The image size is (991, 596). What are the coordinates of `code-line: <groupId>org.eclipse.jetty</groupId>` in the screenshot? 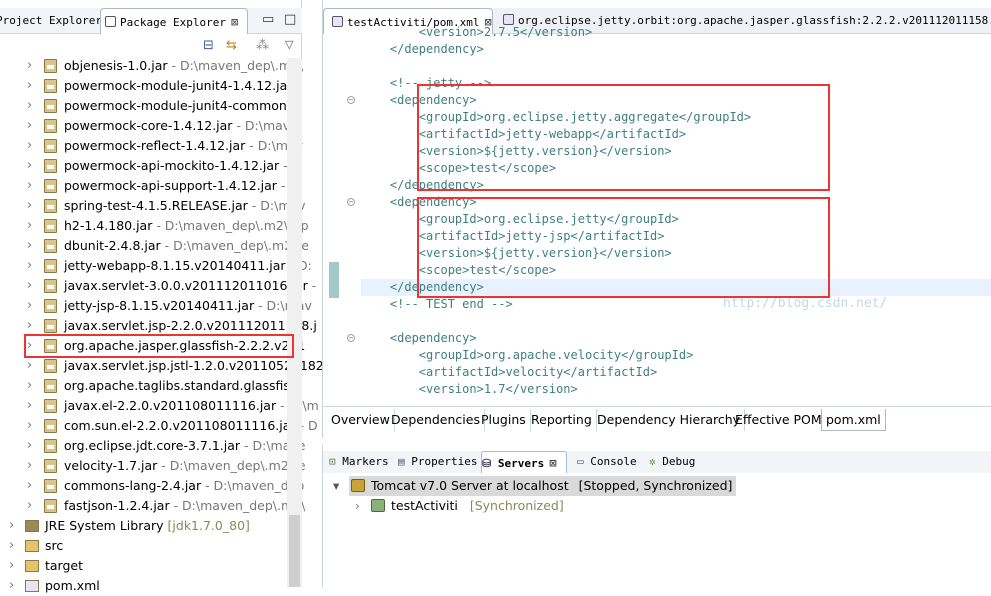 It's located at (520, 219).